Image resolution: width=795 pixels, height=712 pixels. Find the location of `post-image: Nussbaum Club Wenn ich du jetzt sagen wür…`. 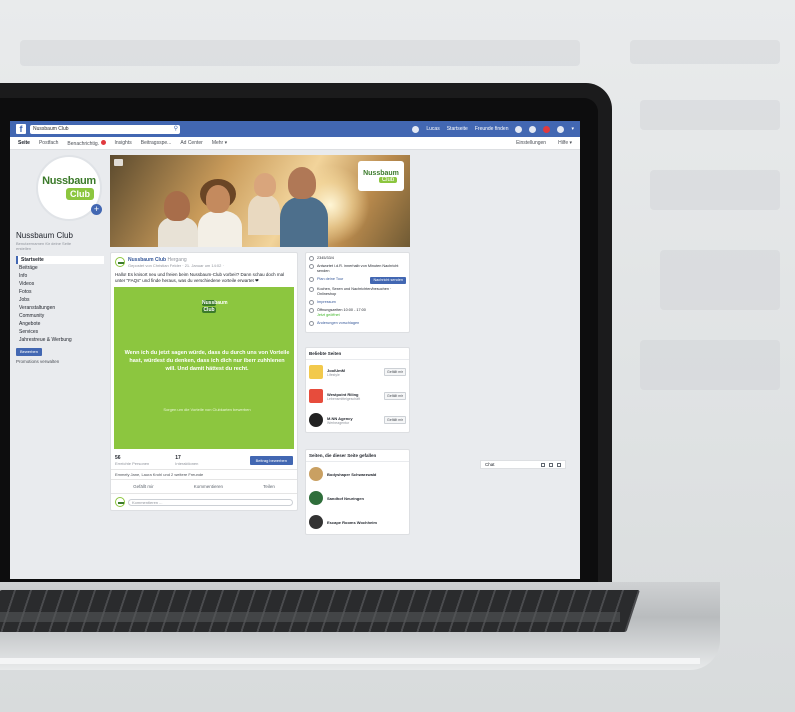

post-image: Nussbaum Club Wenn ich du jetzt sagen wür… is located at coordinates (204, 368).